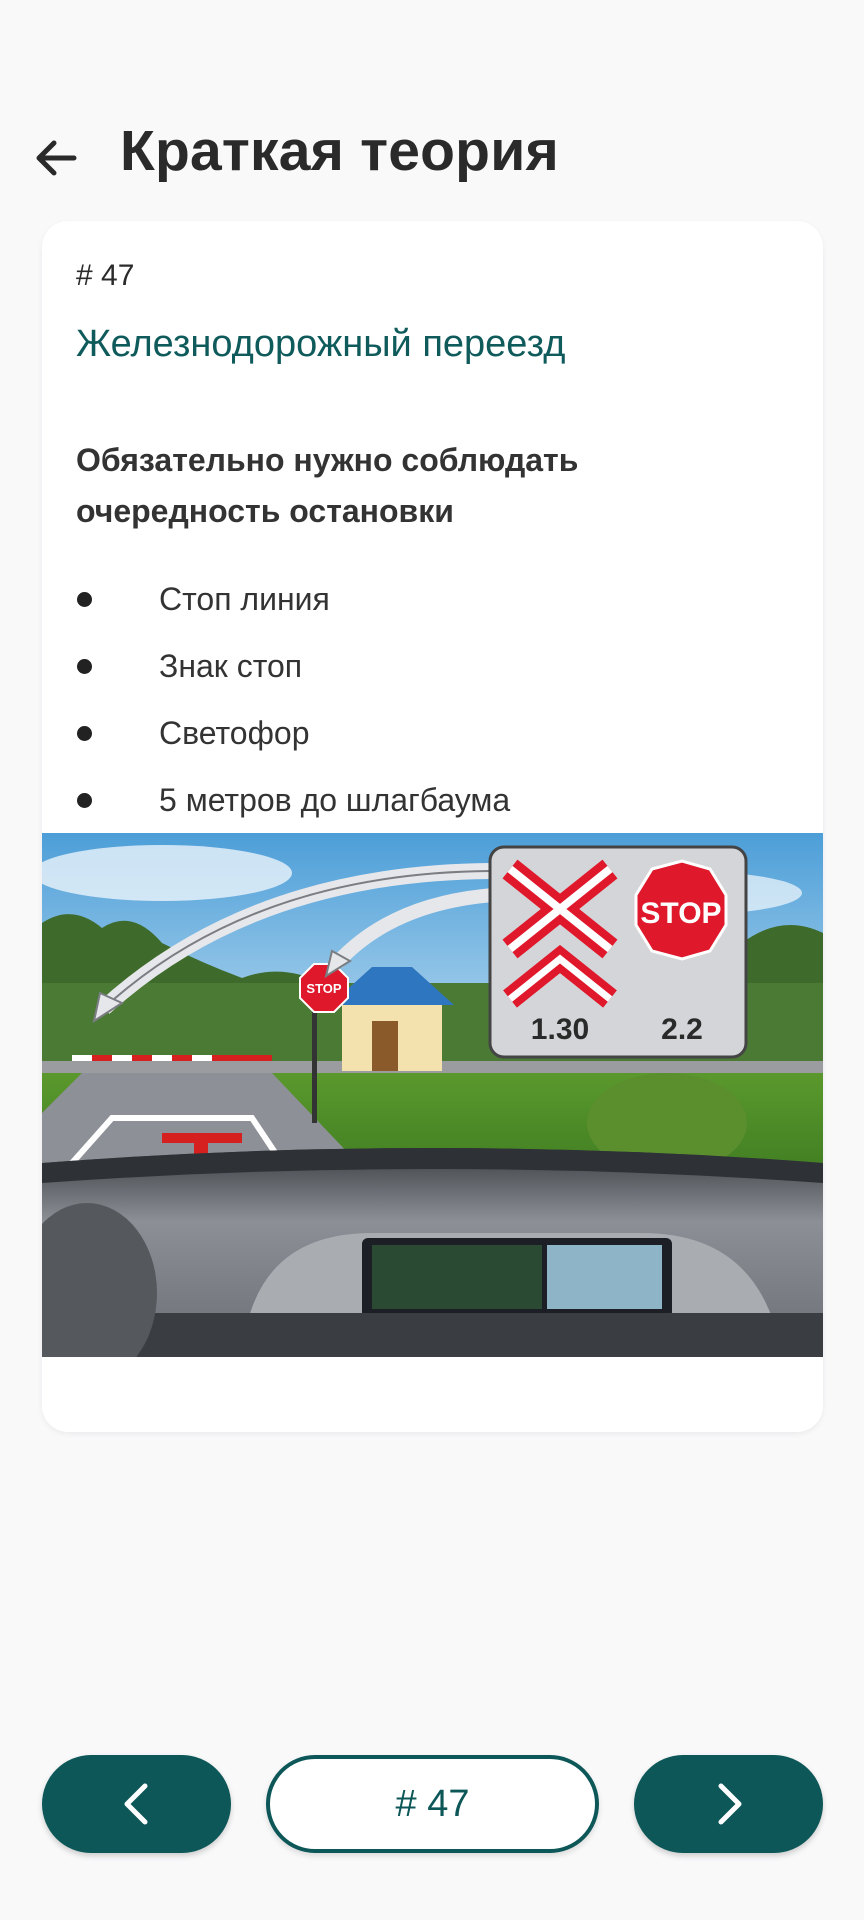 Image resolution: width=864 pixels, height=1920 pixels. I want to click on list-item: Светофор, so click(293, 733).